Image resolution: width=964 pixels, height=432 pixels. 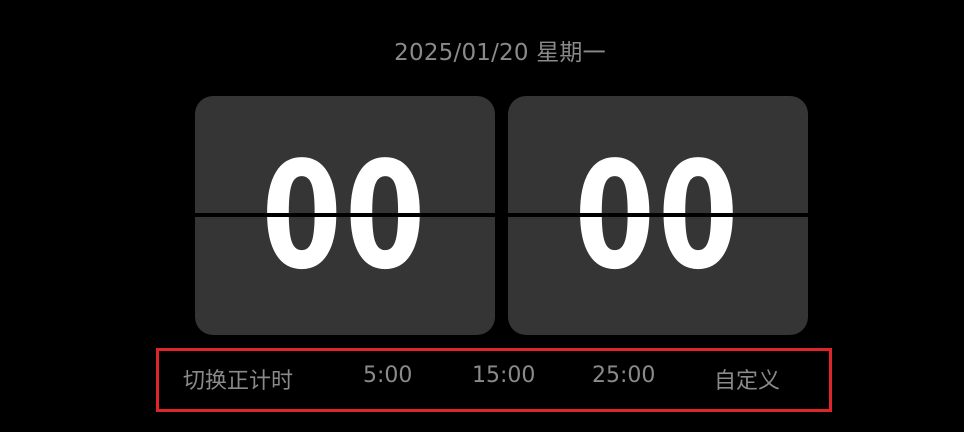 I want to click on date-label: 2025/01/20 星期一, so click(x=500, y=53).